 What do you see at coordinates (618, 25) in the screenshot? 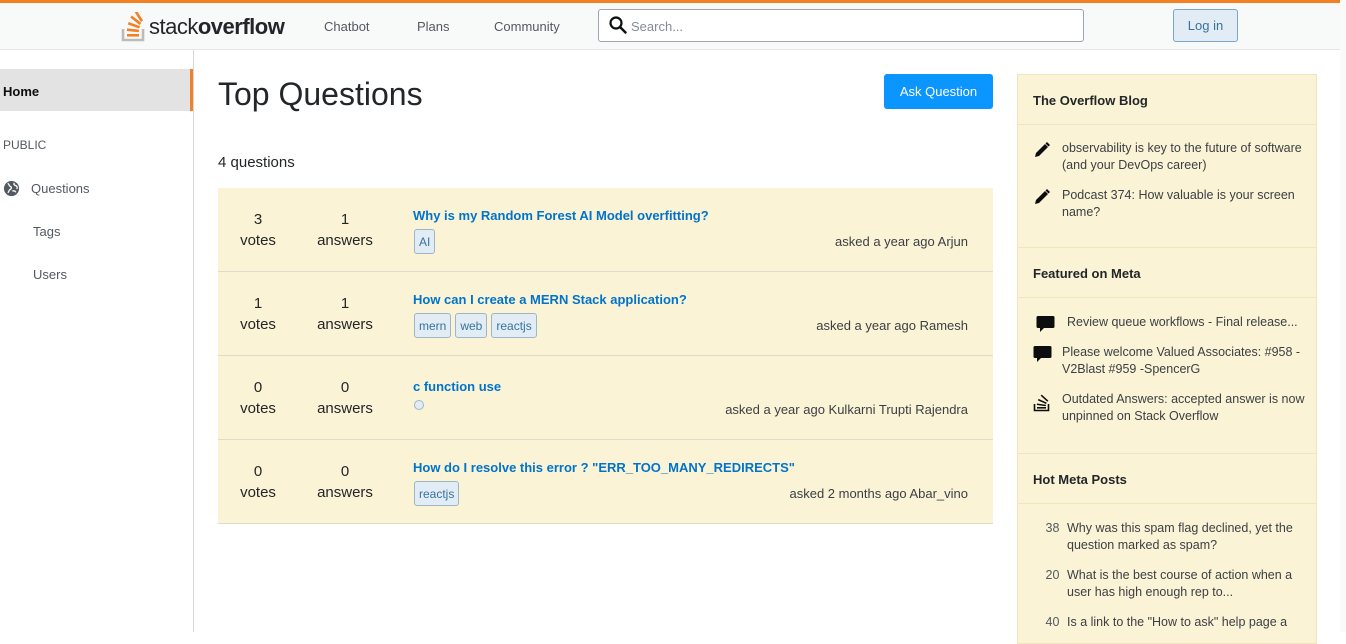
I see `search-icon` at bounding box center [618, 25].